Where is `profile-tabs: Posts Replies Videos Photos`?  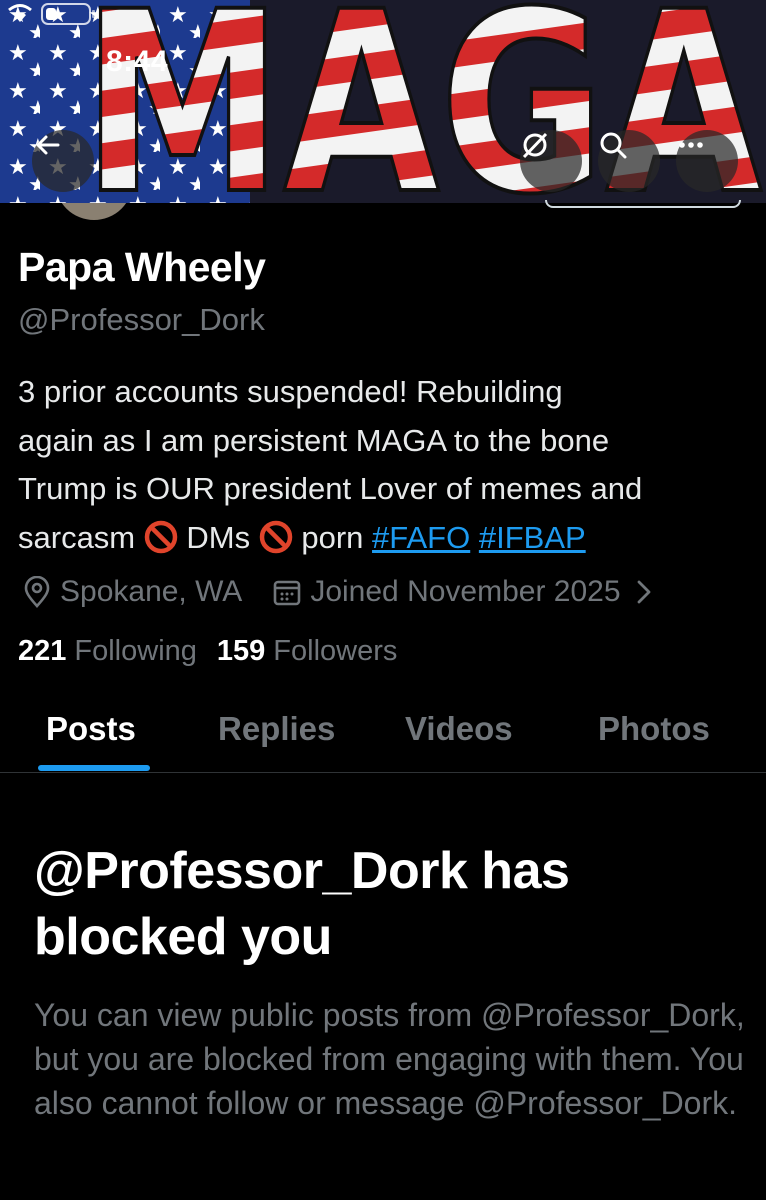 profile-tabs: Posts Replies Videos Photos is located at coordinates (383, 736).